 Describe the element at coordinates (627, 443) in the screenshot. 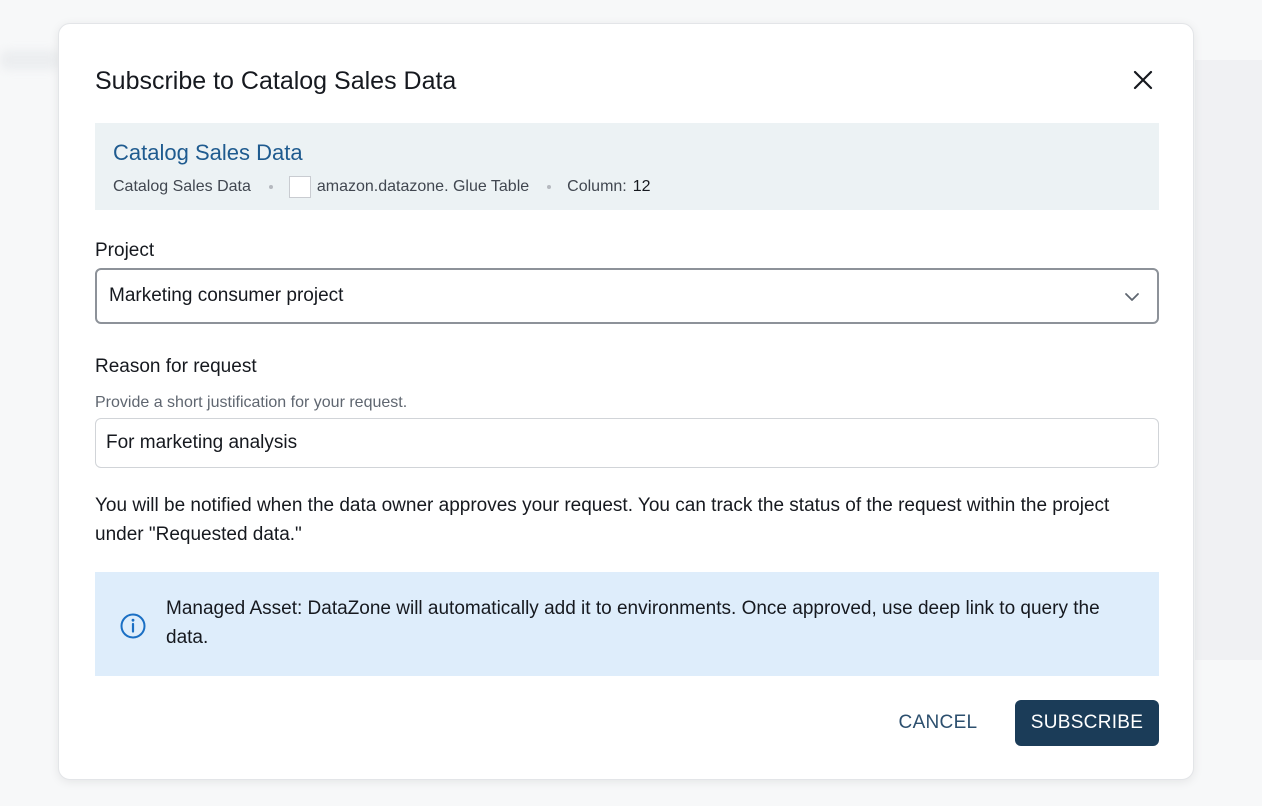

I see `reason-input` at that location.